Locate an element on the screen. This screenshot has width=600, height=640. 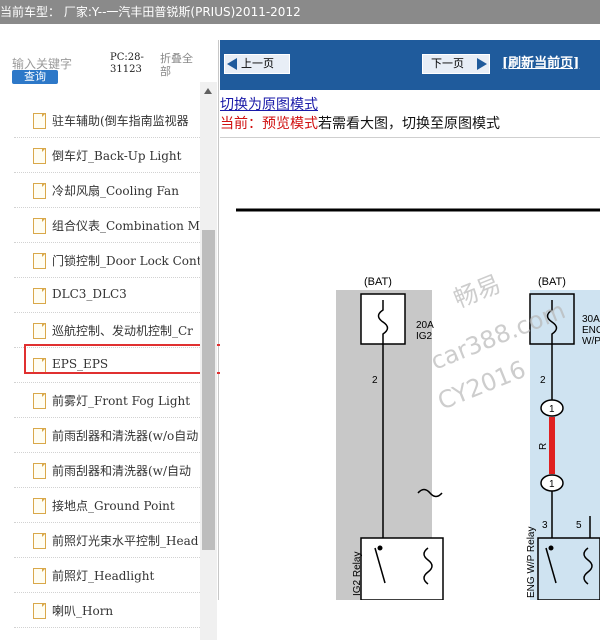
tree-item: 接地点_Ground Point is located at coordinates (107, 505).